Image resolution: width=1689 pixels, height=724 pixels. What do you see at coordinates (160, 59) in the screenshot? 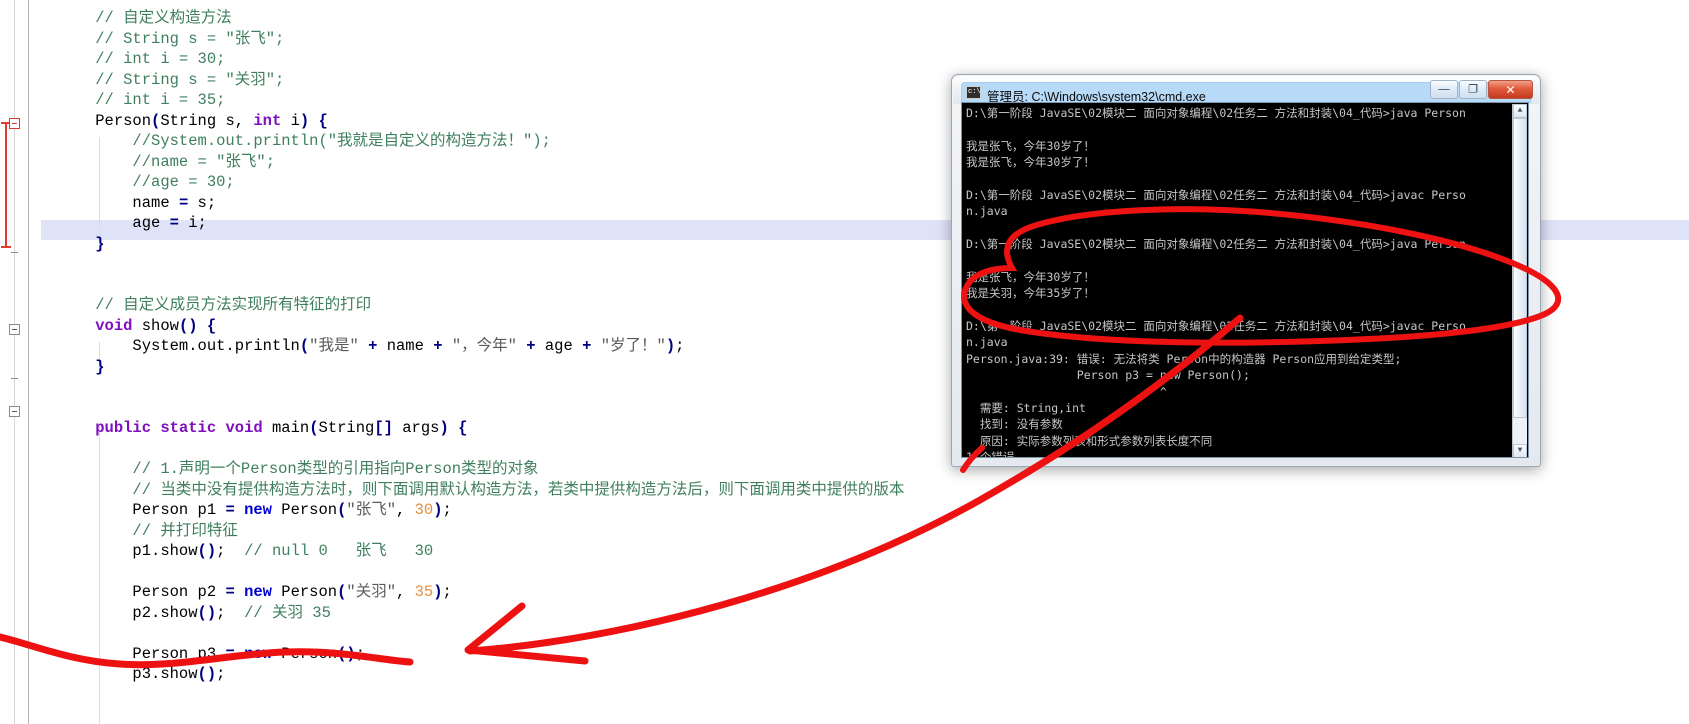
I see `code-line: // int i = 30;` at bounding box center [160, 59].